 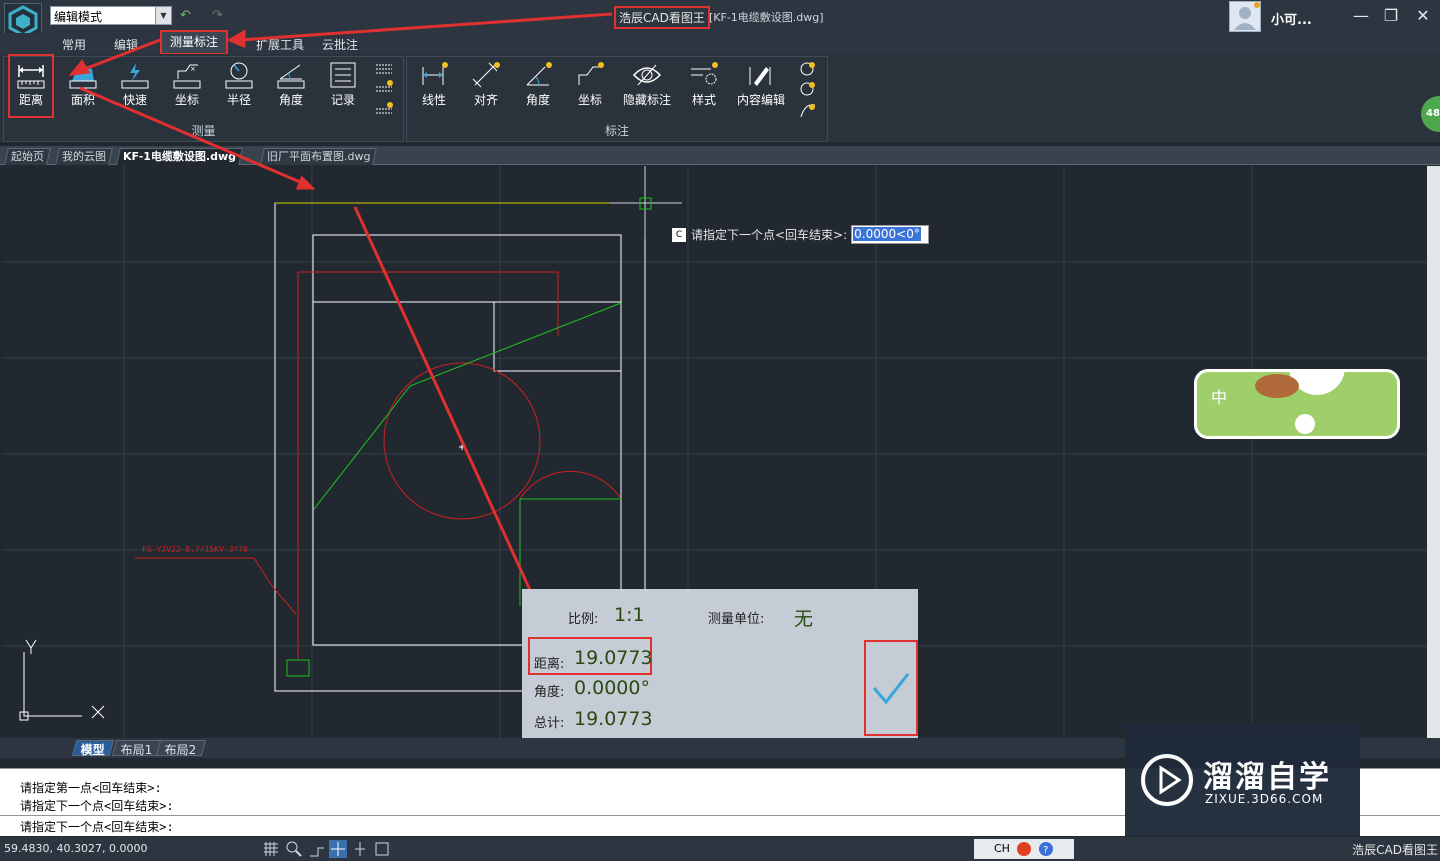 I want to click on status-brand: 浩辰CAD看图王, so click(x=1395, y=850).